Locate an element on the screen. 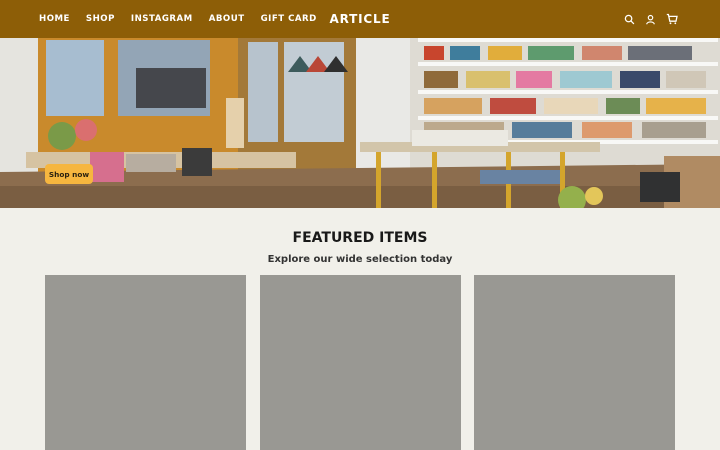 The image size is (720, 450). header-actions is located at coordinates (650, 19).